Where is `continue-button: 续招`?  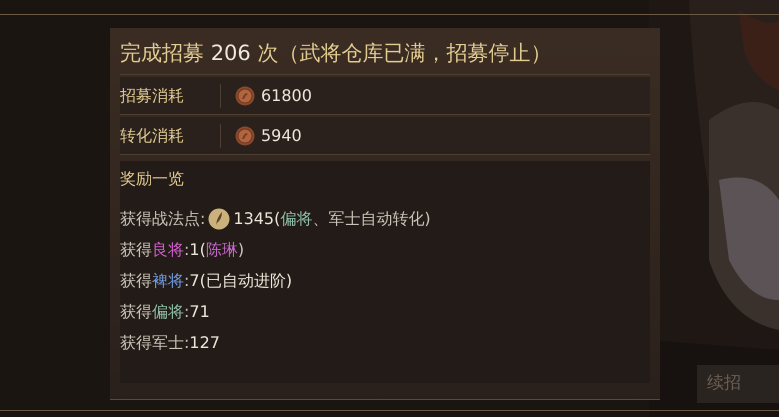
continue-button: 续招 is located at coordinates (738, 384).